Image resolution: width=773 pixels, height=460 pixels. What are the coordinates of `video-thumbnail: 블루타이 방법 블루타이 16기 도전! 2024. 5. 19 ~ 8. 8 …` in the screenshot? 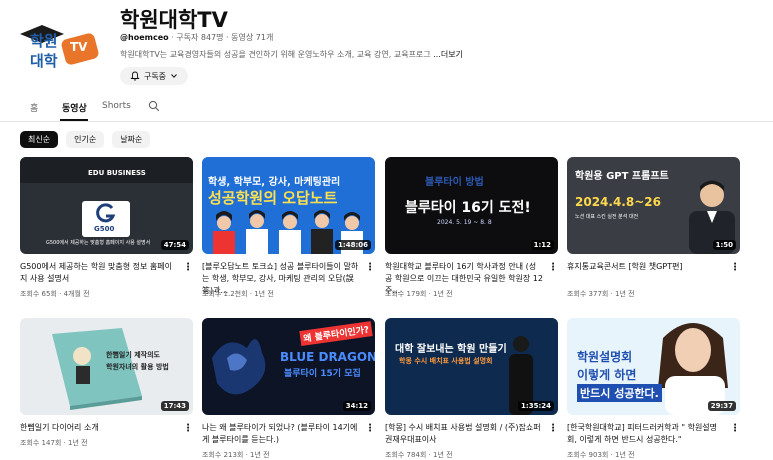 It's located at (471, 205).